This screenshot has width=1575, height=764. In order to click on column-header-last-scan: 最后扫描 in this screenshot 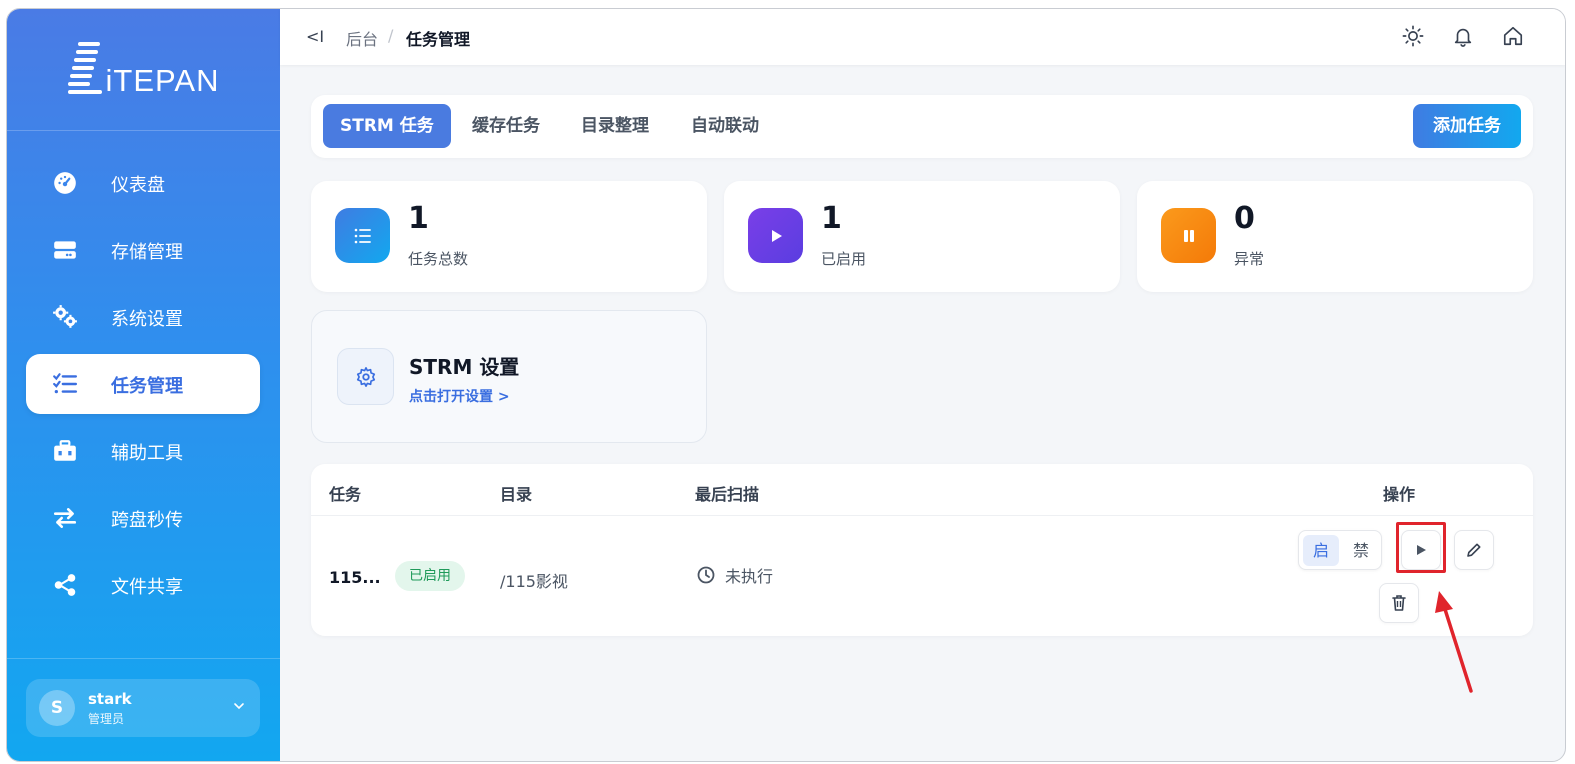, I will do `click(727, 494)`.